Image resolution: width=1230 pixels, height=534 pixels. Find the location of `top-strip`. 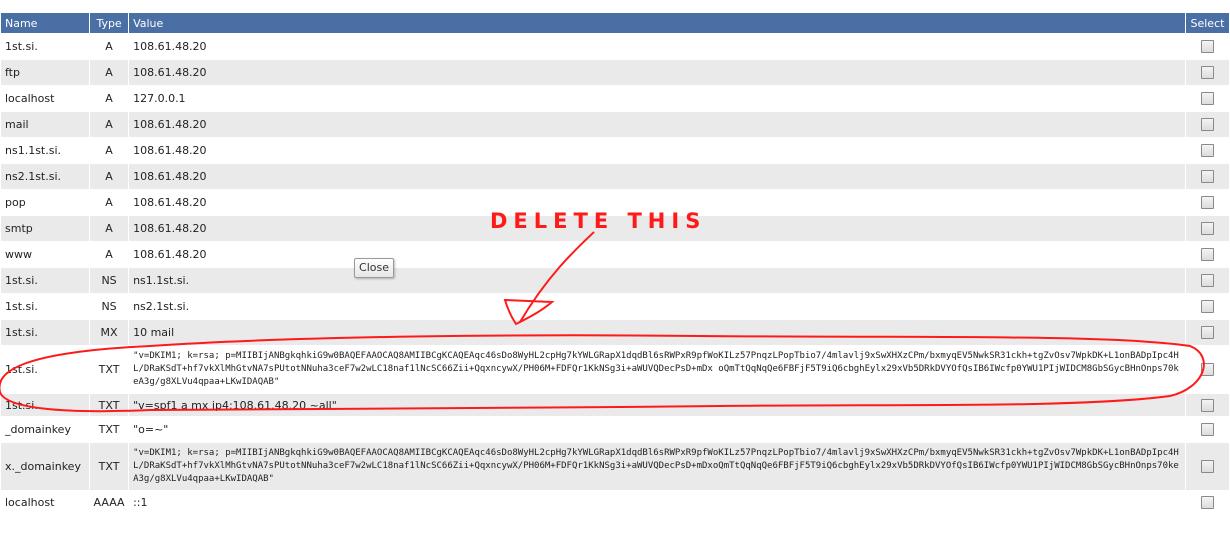

top-strip is located at coordinates (615, 6).